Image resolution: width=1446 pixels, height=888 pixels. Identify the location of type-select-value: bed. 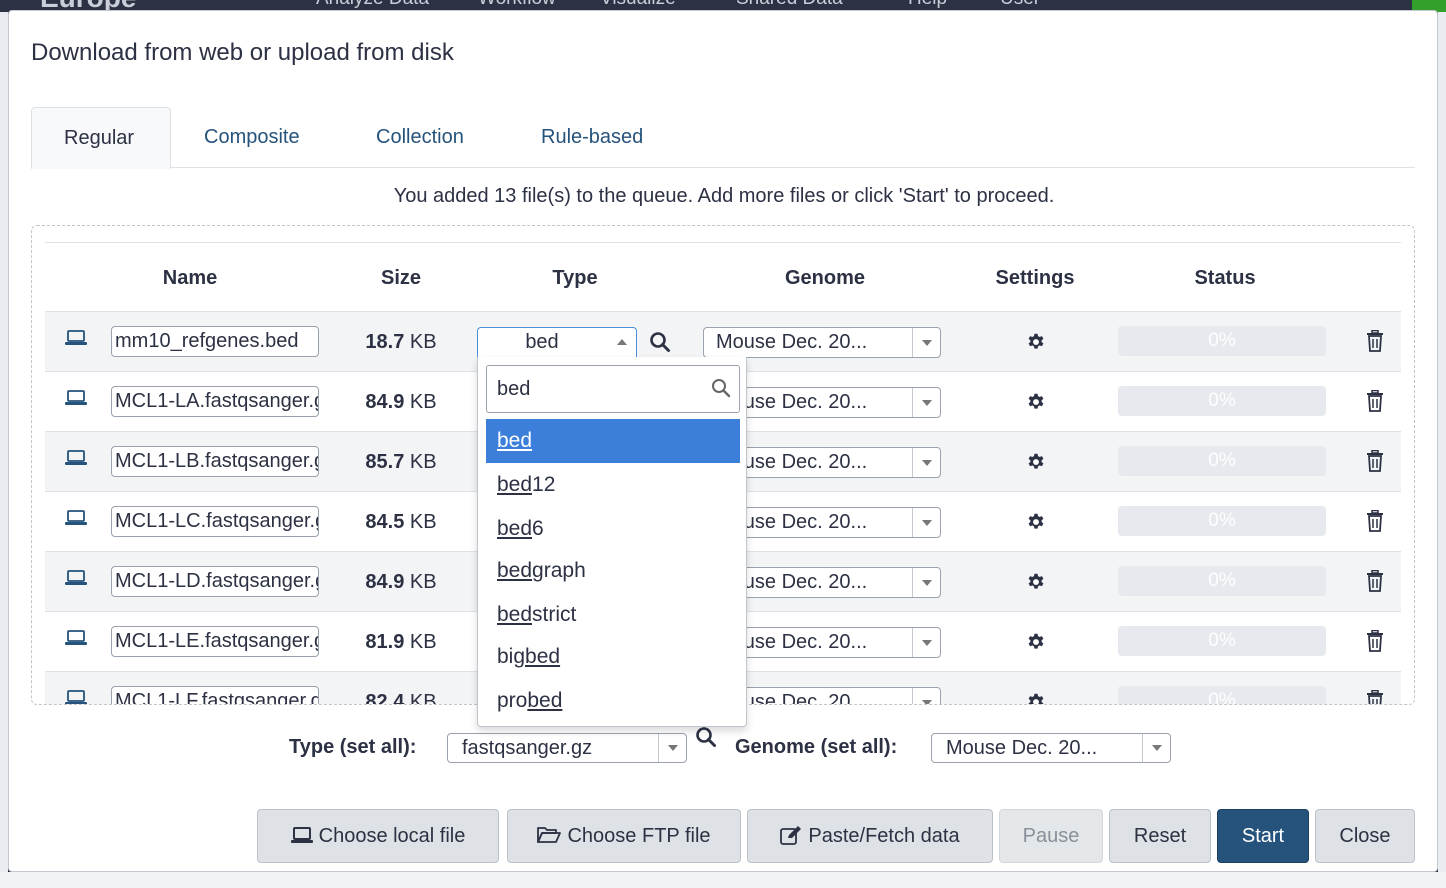
(542, 342).